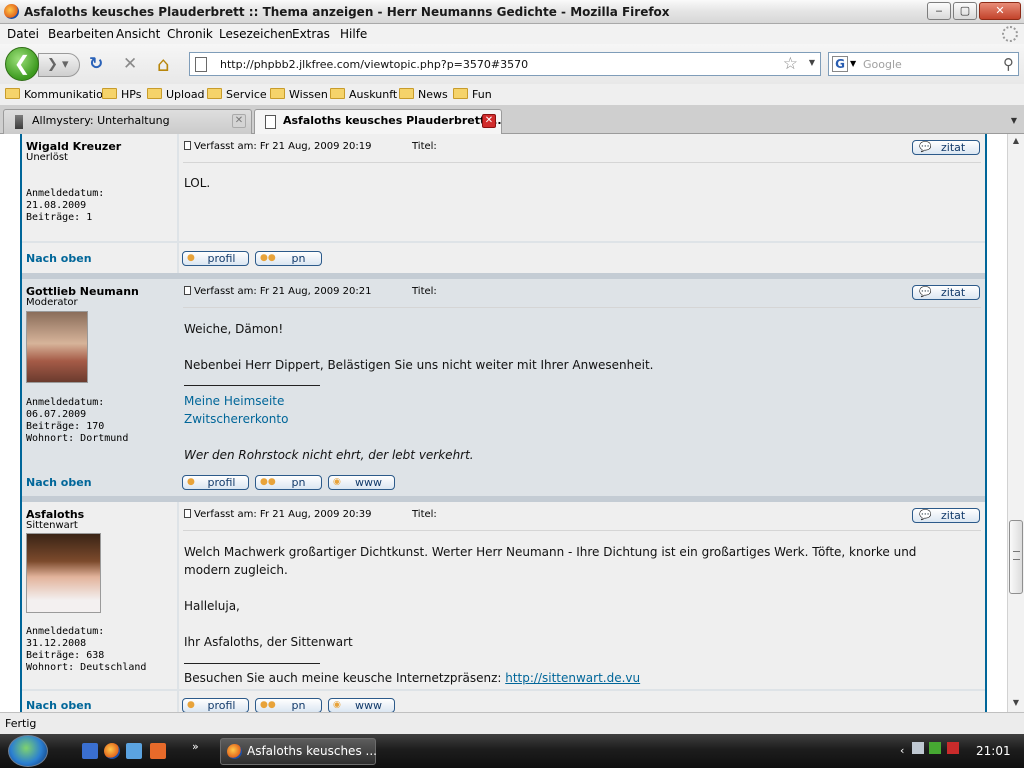  What do you see at coordinates (939, 11) in the screenshot?
I see `minimize-button: ‒` at bounding box center [939, 11].